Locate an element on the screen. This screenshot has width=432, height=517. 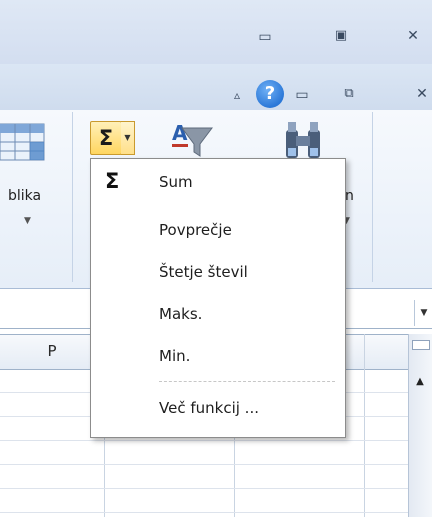
split-handle is located at coordinates (421, 345).